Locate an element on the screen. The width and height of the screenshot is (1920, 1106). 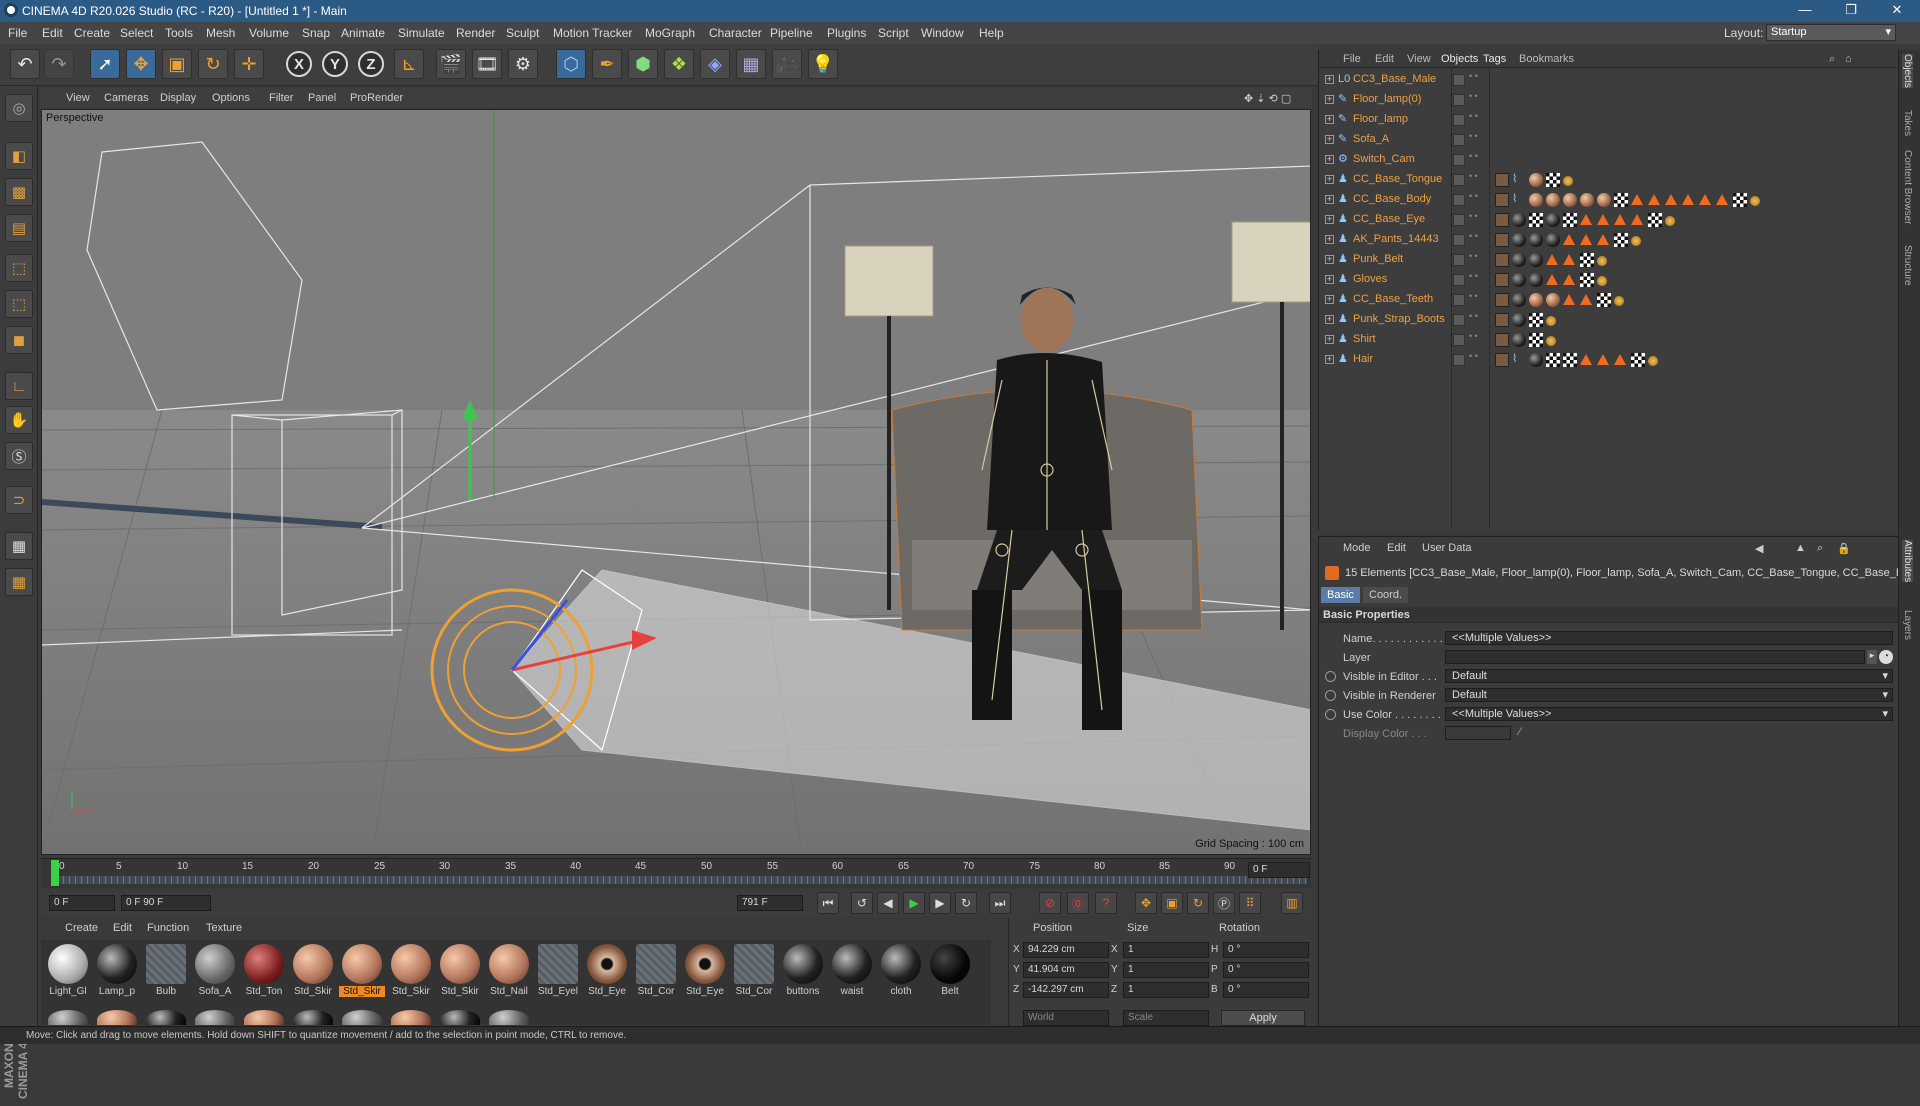
end-frame-field: 791 F is located at coordinates (770, 903).